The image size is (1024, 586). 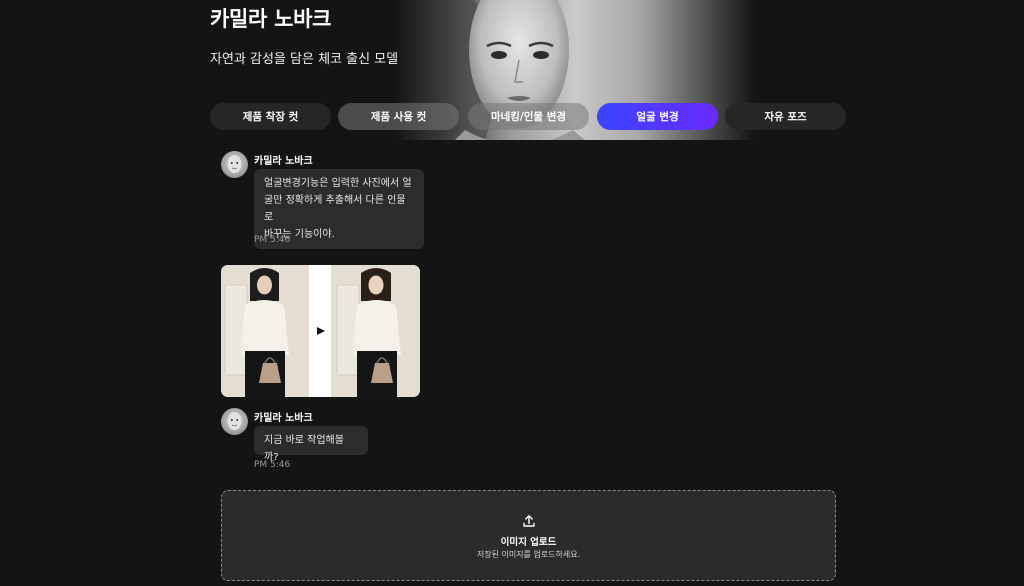 What do you see at coordinates (657, 116) in the screenshot?
I see `tab-face-change: 얼굴 변경` at bounding box center [657, 116].